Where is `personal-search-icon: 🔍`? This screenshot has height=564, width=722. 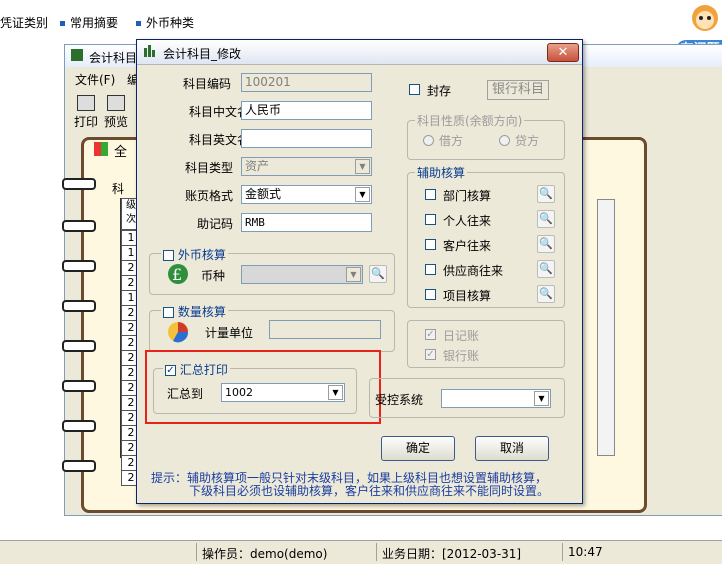 personal-search-icon: 🔍 is located at coordinates (546, 219).